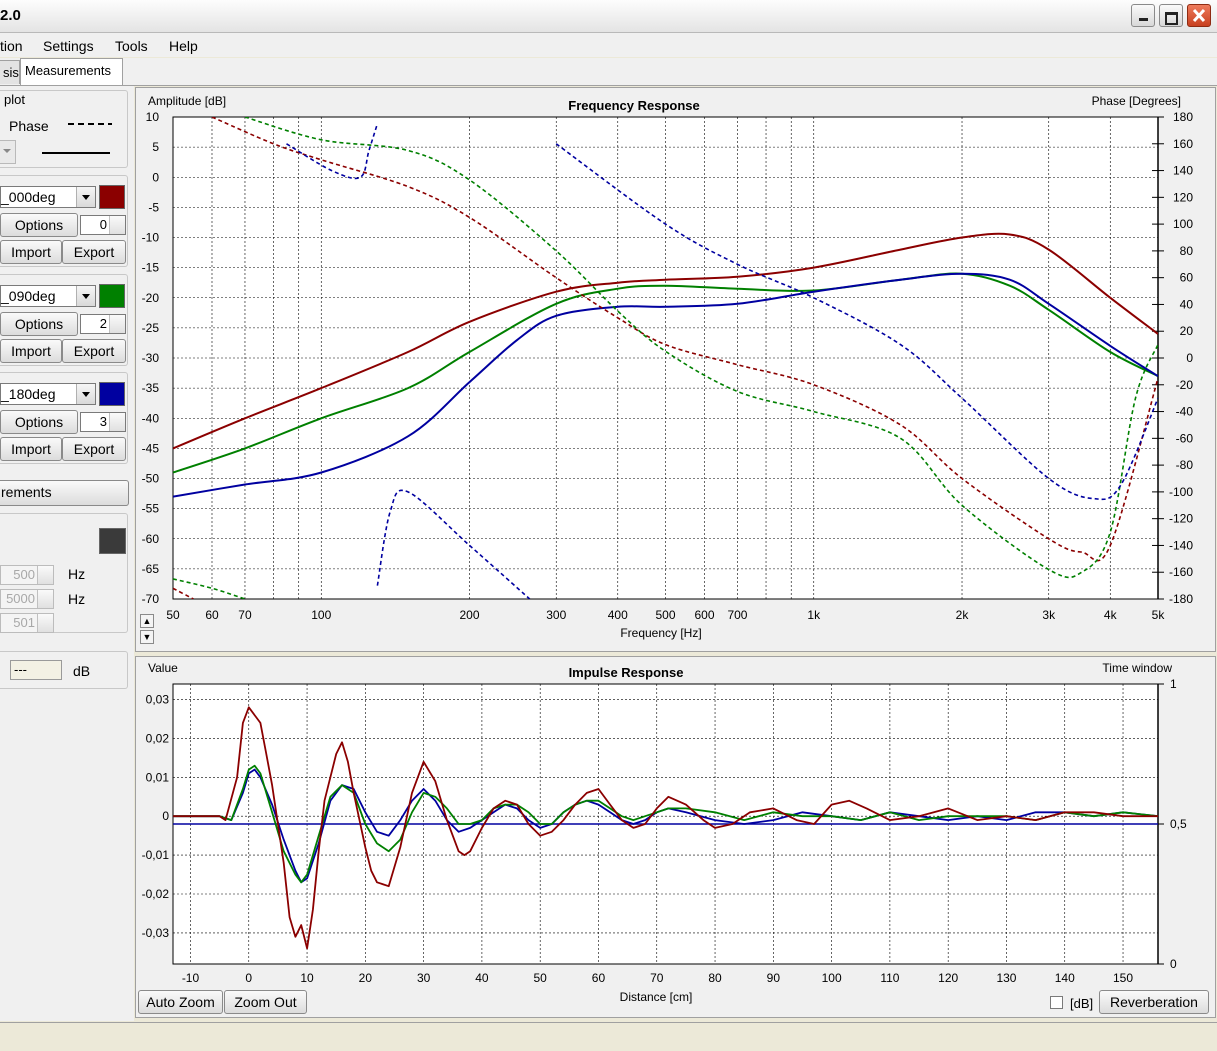 This screenshot has height=1051, width=1217. Describe the element at coordinates (14, 99) in the screenshot. I see `plot-group-label: plot` at that location.